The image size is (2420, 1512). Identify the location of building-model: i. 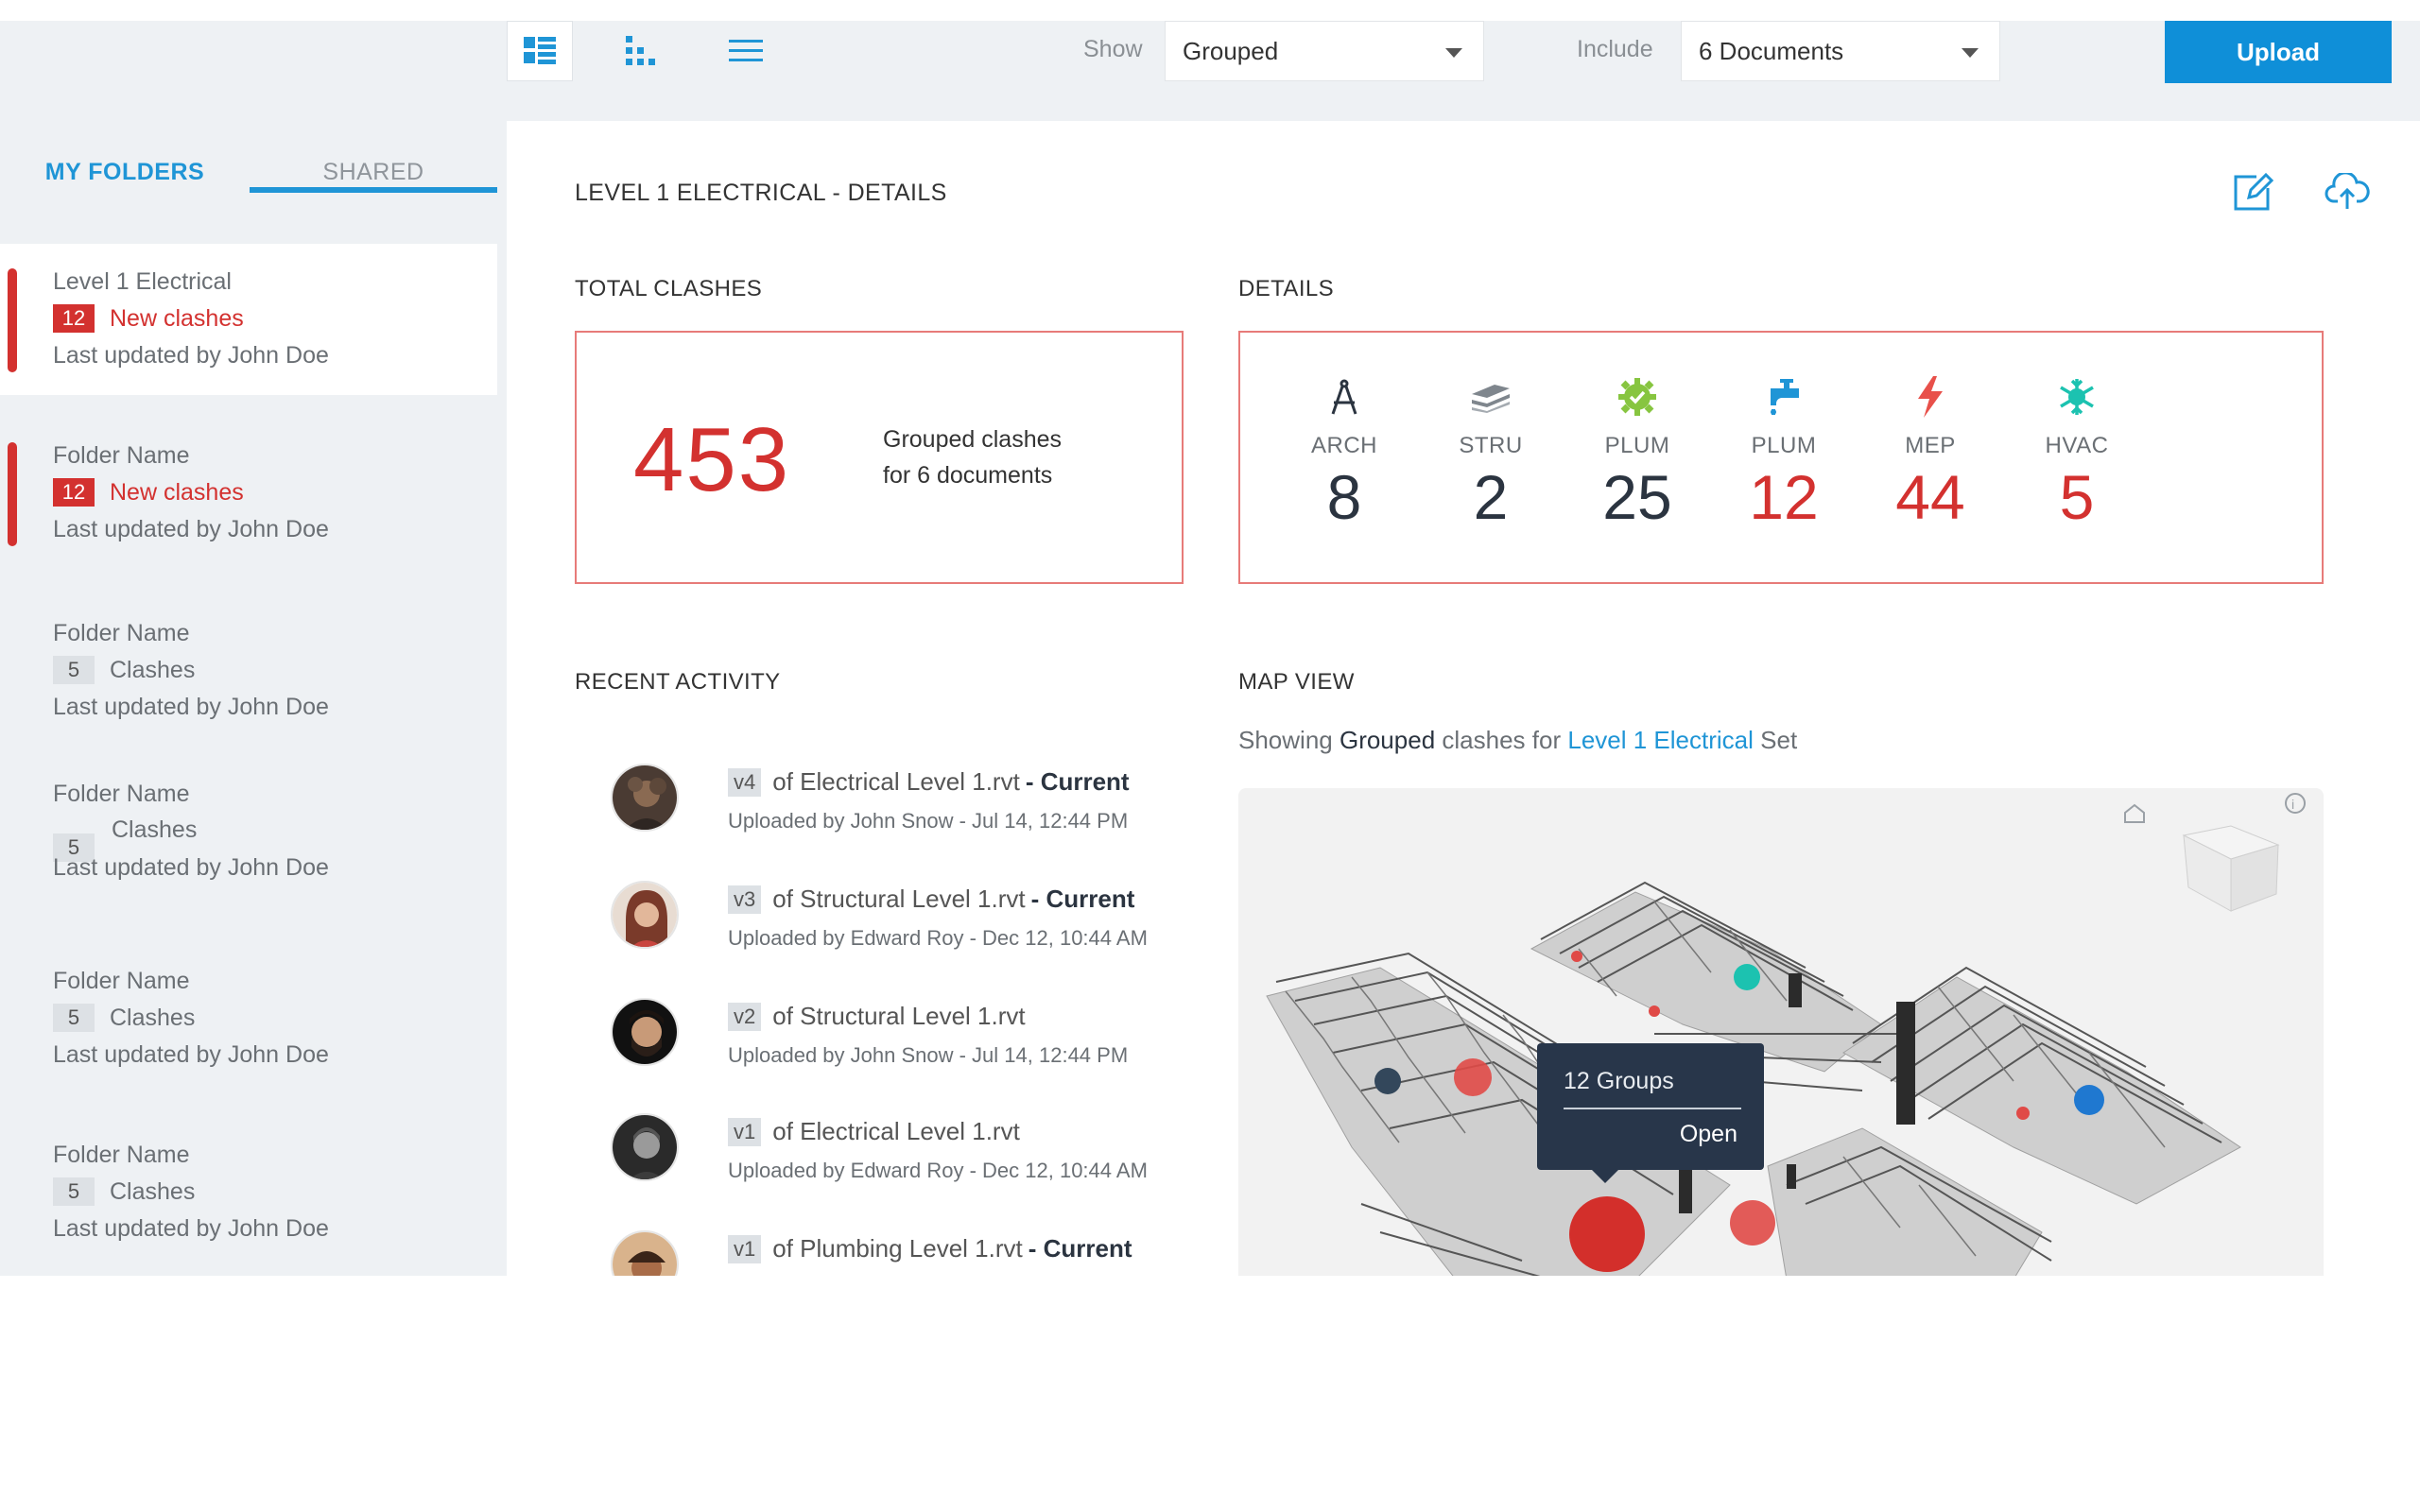
(1786, 1034).